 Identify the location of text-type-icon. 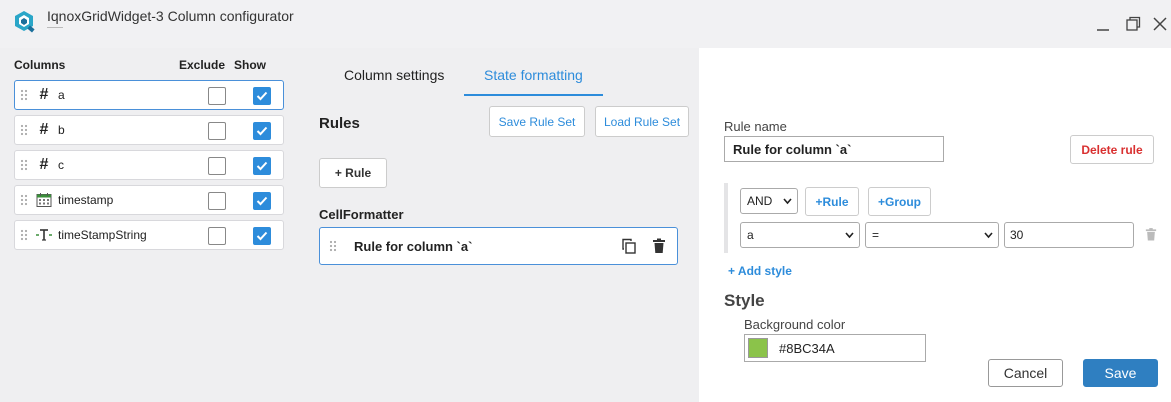
(44, 235).